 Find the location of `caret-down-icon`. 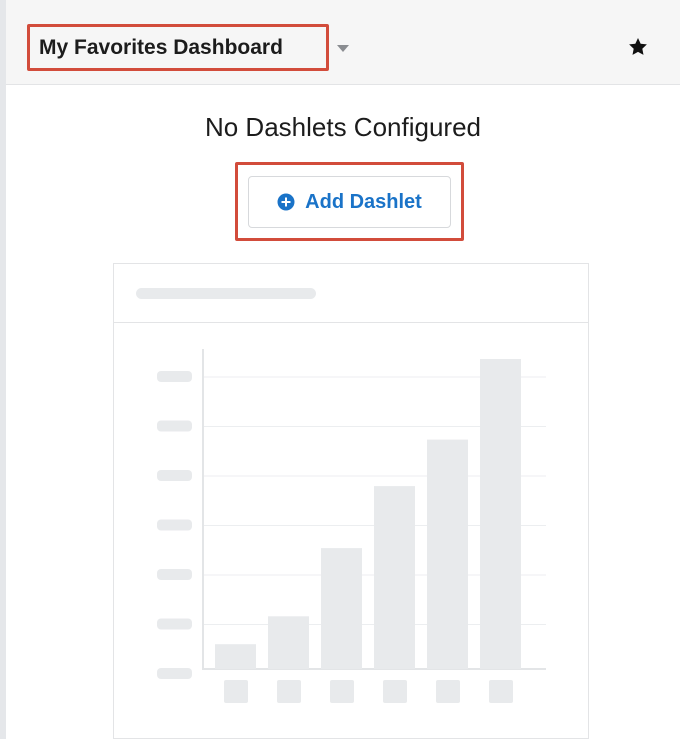

caret-down-icon is located at coordinates (343, 48).